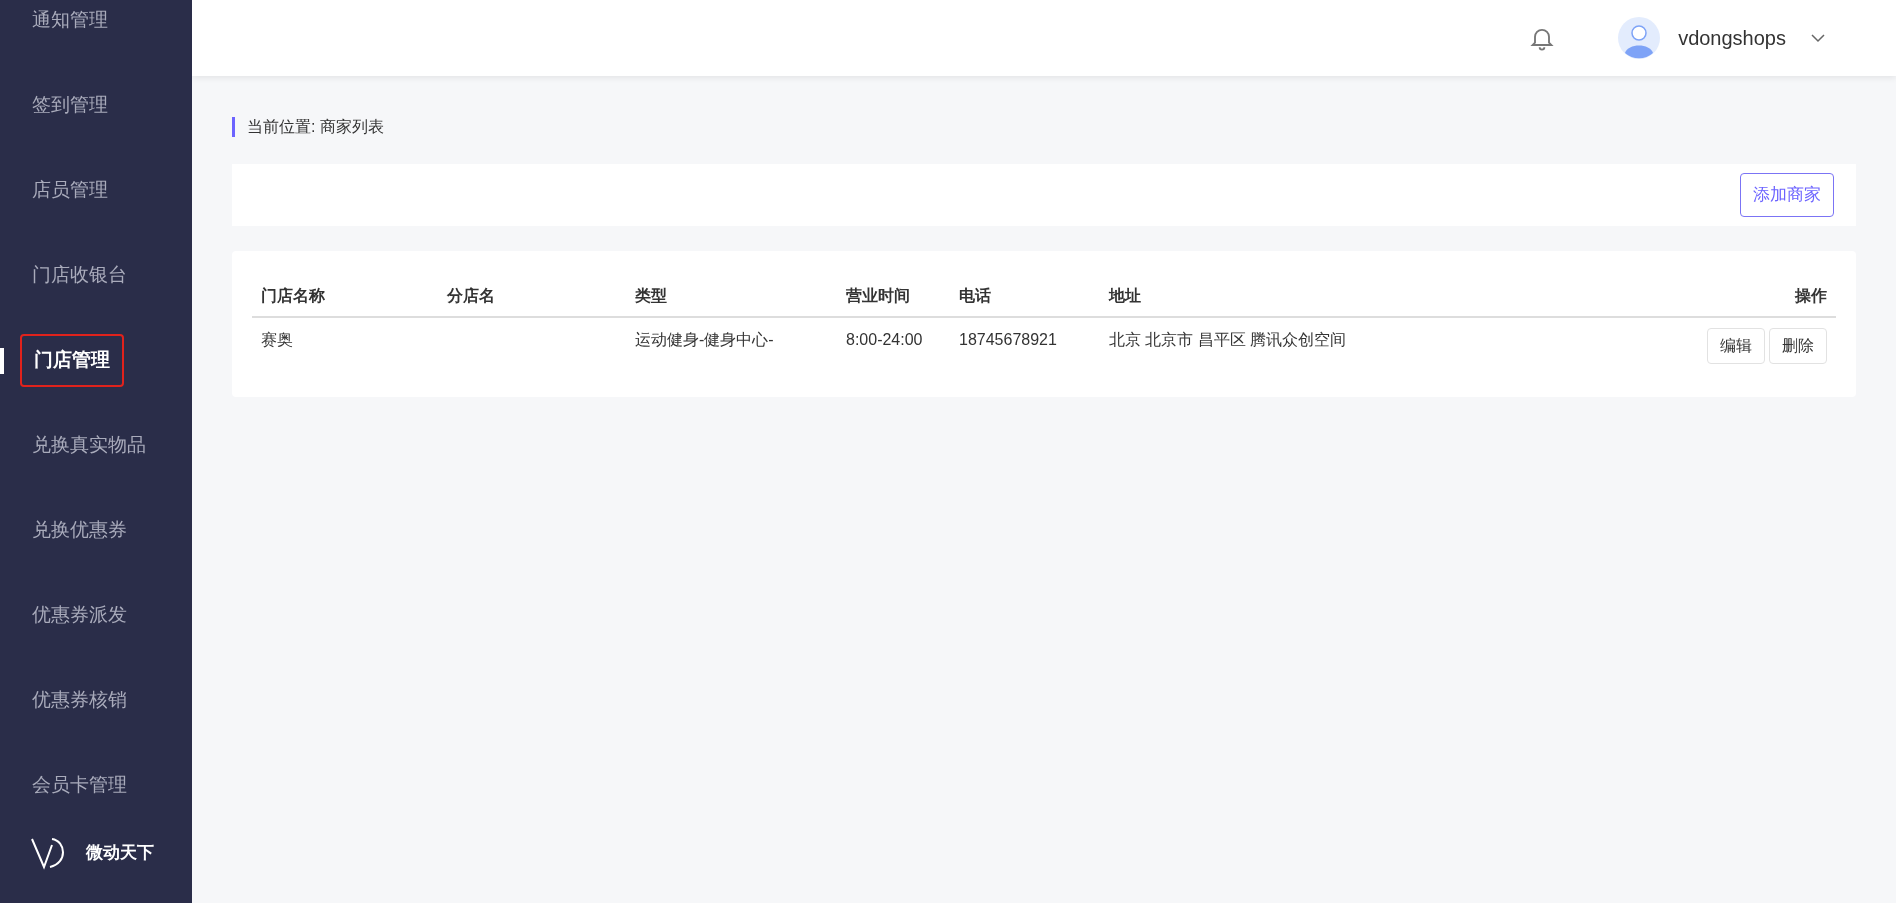  What do you see at coordinates (2, 360) in the screenshot?
I see `active-indicator` at bounding box center [2, 360].